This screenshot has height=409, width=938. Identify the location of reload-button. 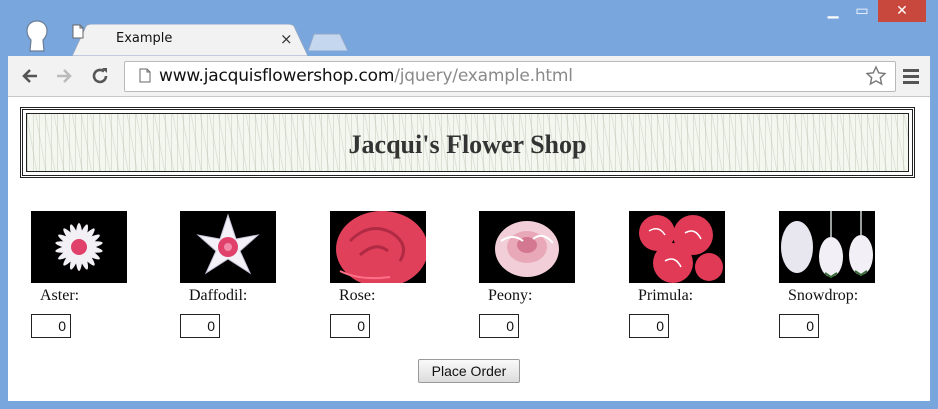
(100, 76).